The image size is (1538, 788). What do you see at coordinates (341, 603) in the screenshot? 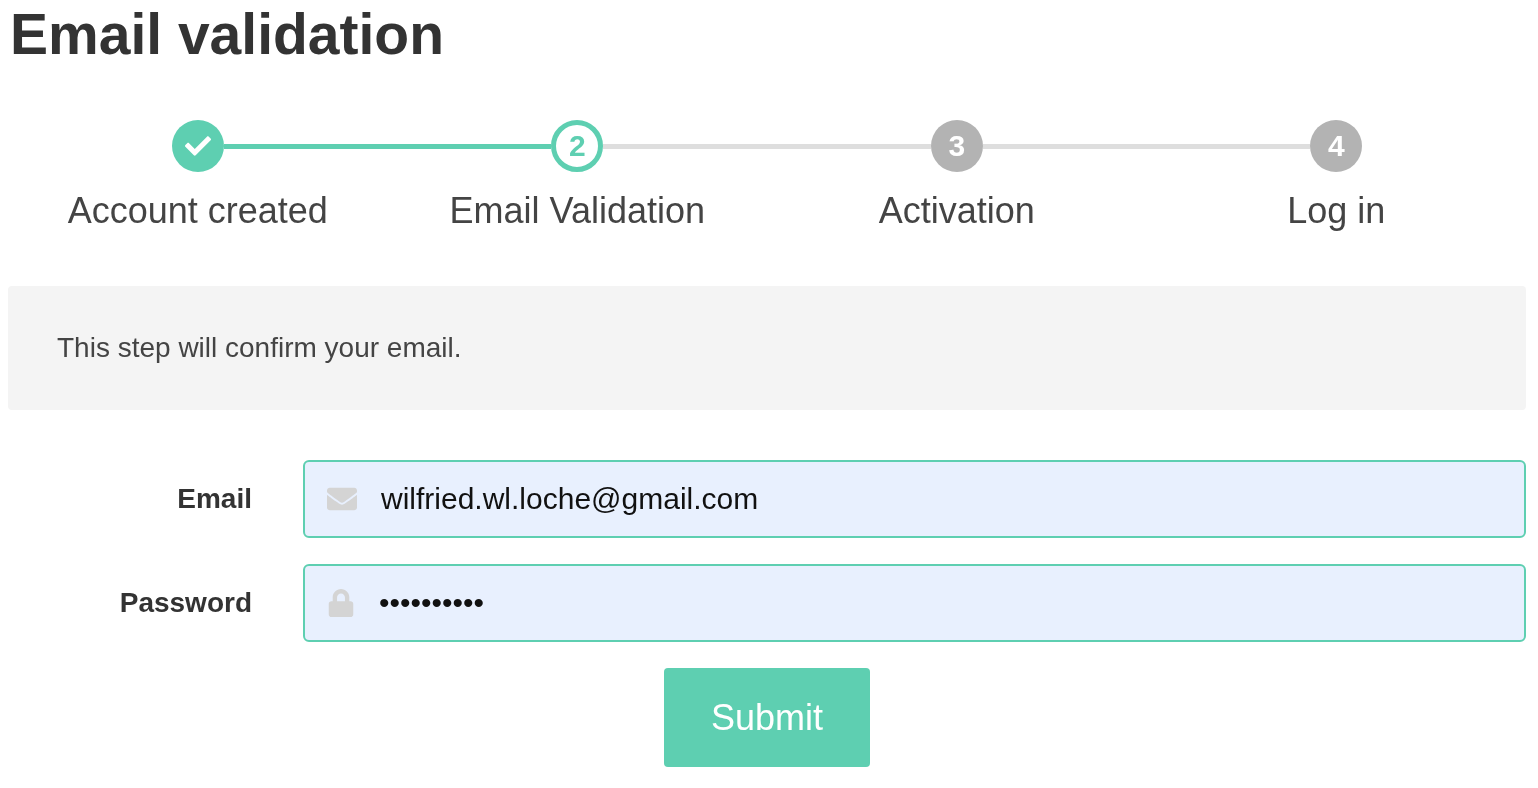
I see `lock-icon` at bounding box center [341, 603].